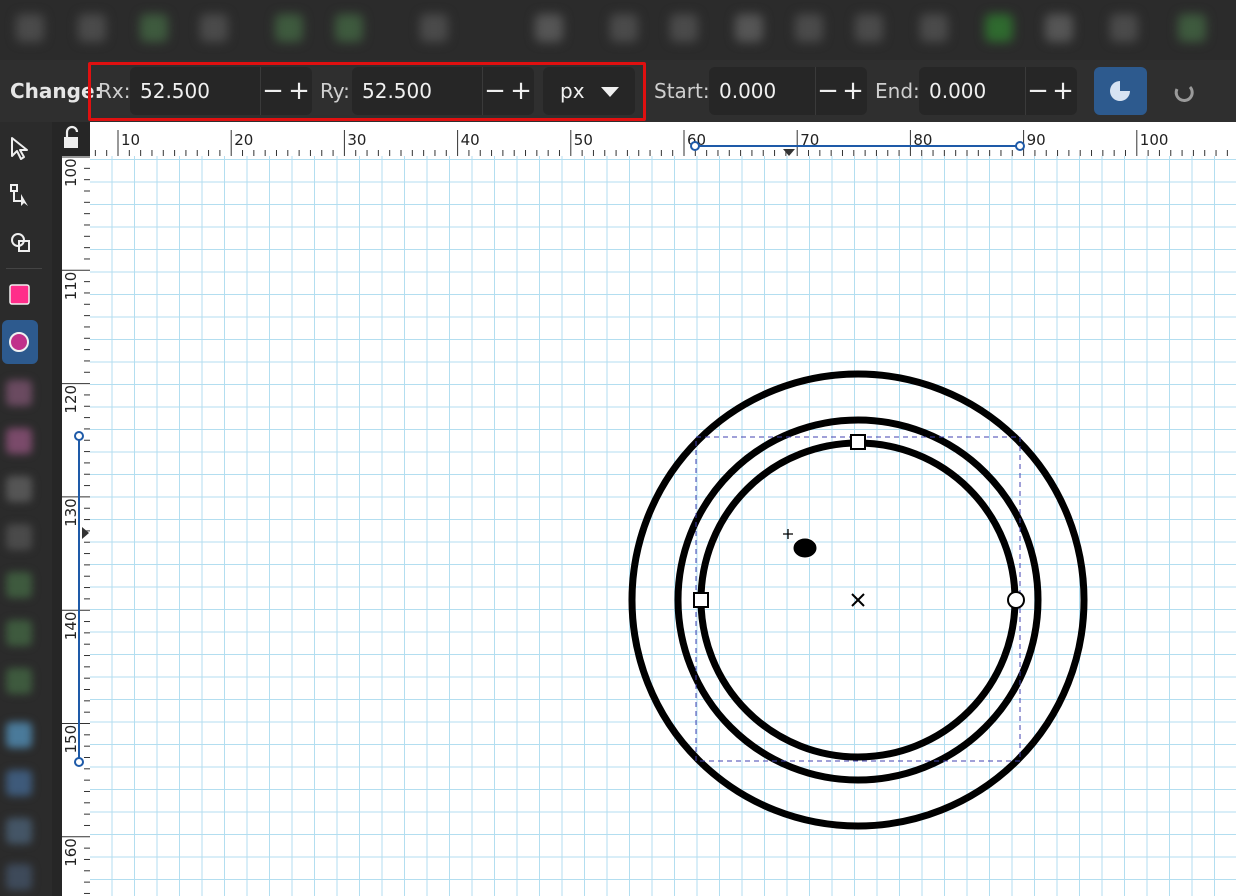  Describe the element at coordinates (1036, 140) in the screenshot. I see `ruler-label: 90` at that location.